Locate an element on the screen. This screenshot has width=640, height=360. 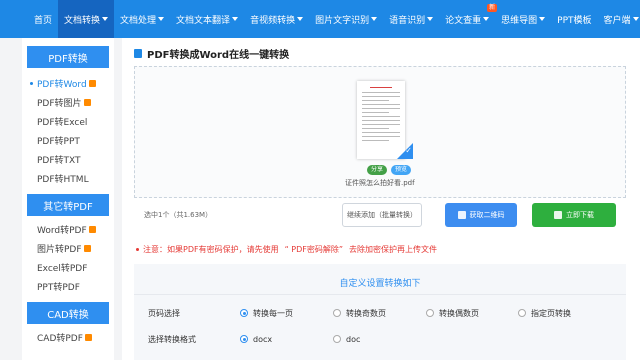
nav-label: 论文查重 is located at coordinates (463, 20).